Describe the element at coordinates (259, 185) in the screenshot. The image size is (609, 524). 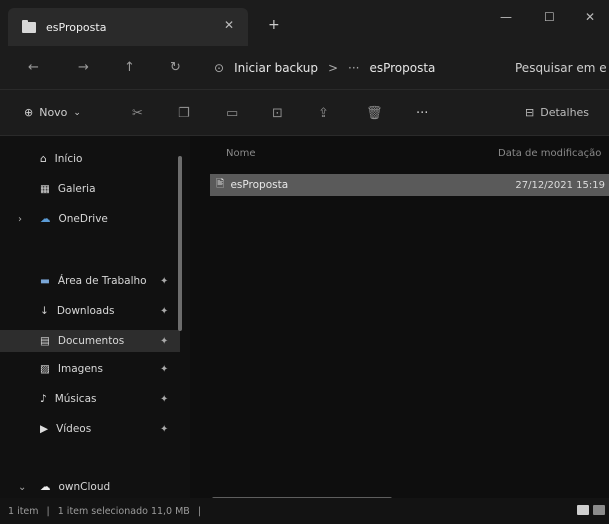
I see `file-name: esProposta` at that location.